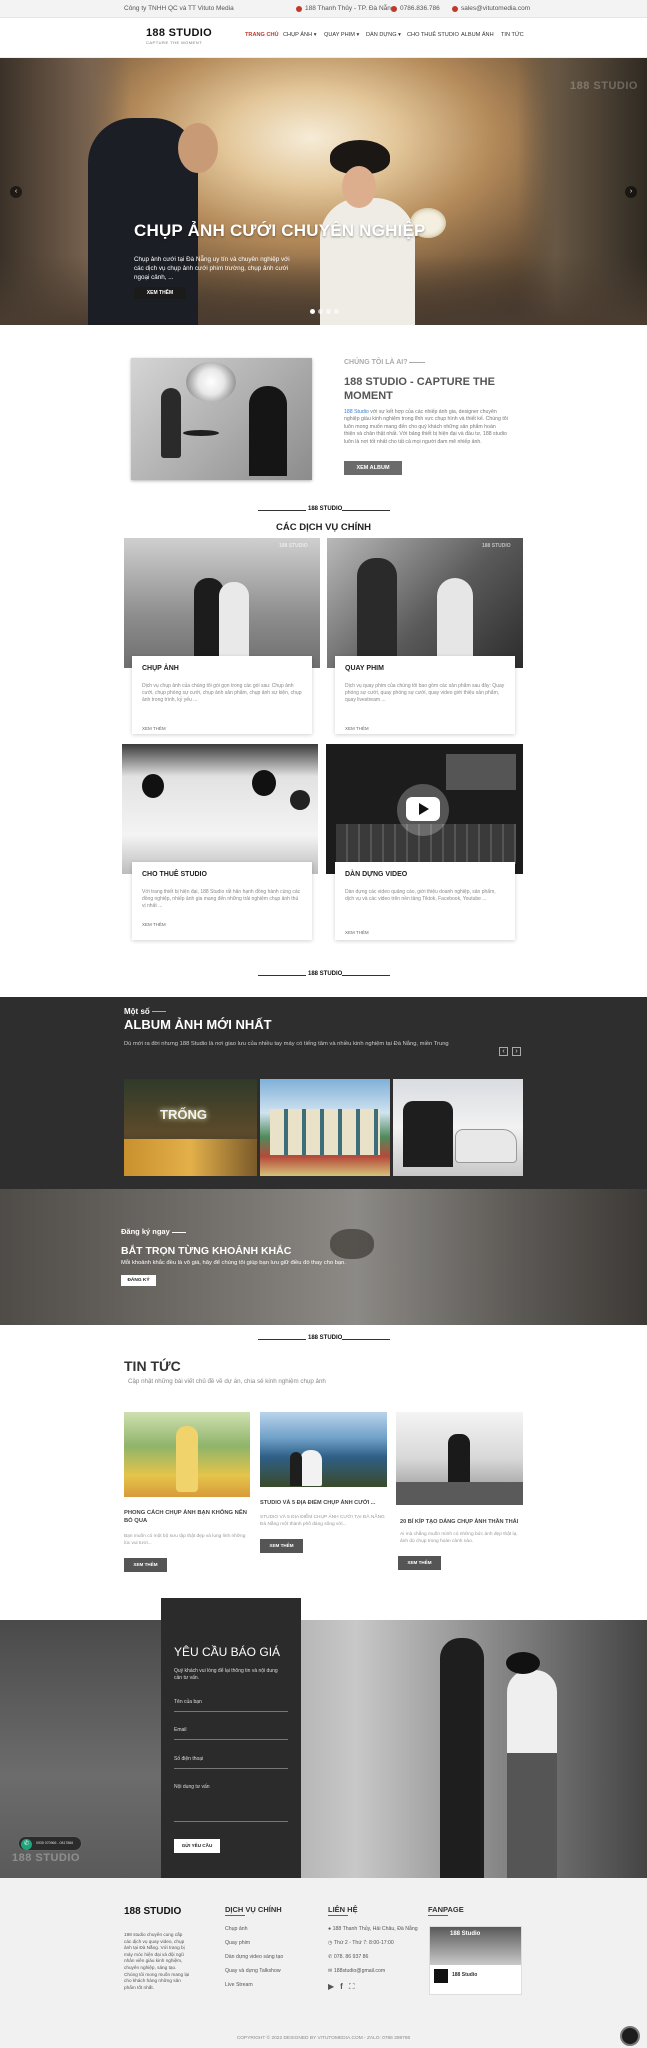  What do you see at coordinates (461, 1522) in the screenshot?
I see `news-item-title: 20 BÍ KÍP TẠO DÁNG CHỤP ẢNH THẦN THÁI` at bounding box center [461, 1522].